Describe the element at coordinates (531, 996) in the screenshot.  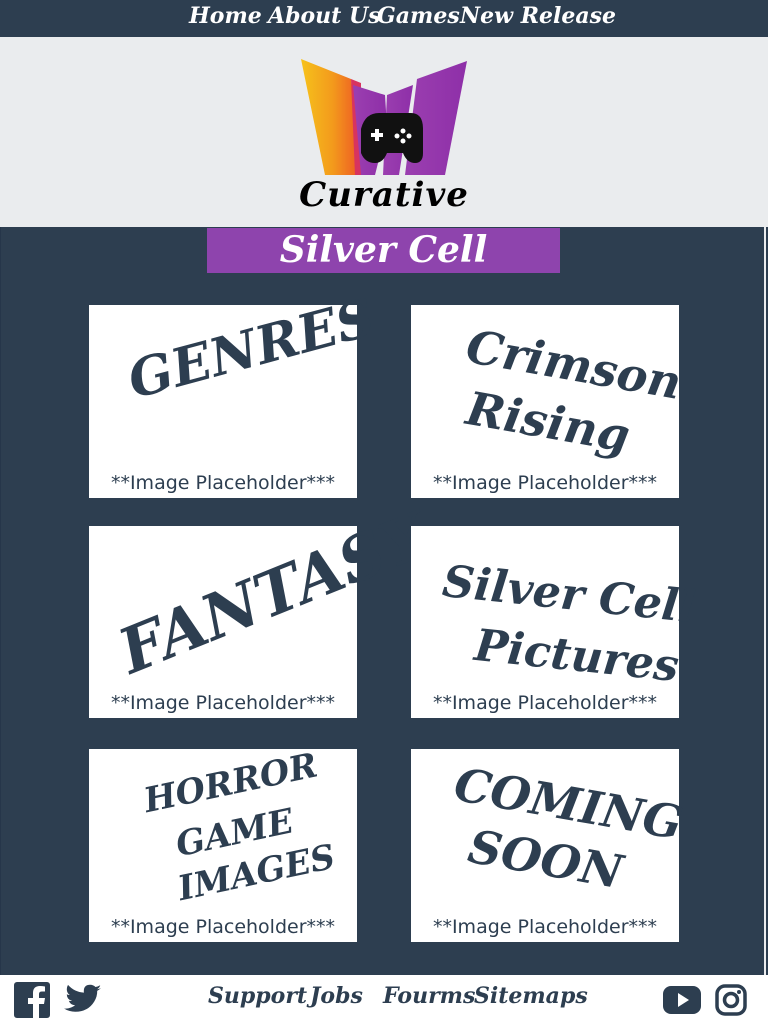
I see `footer-link-sitemaps: Sitemaps` at that location.